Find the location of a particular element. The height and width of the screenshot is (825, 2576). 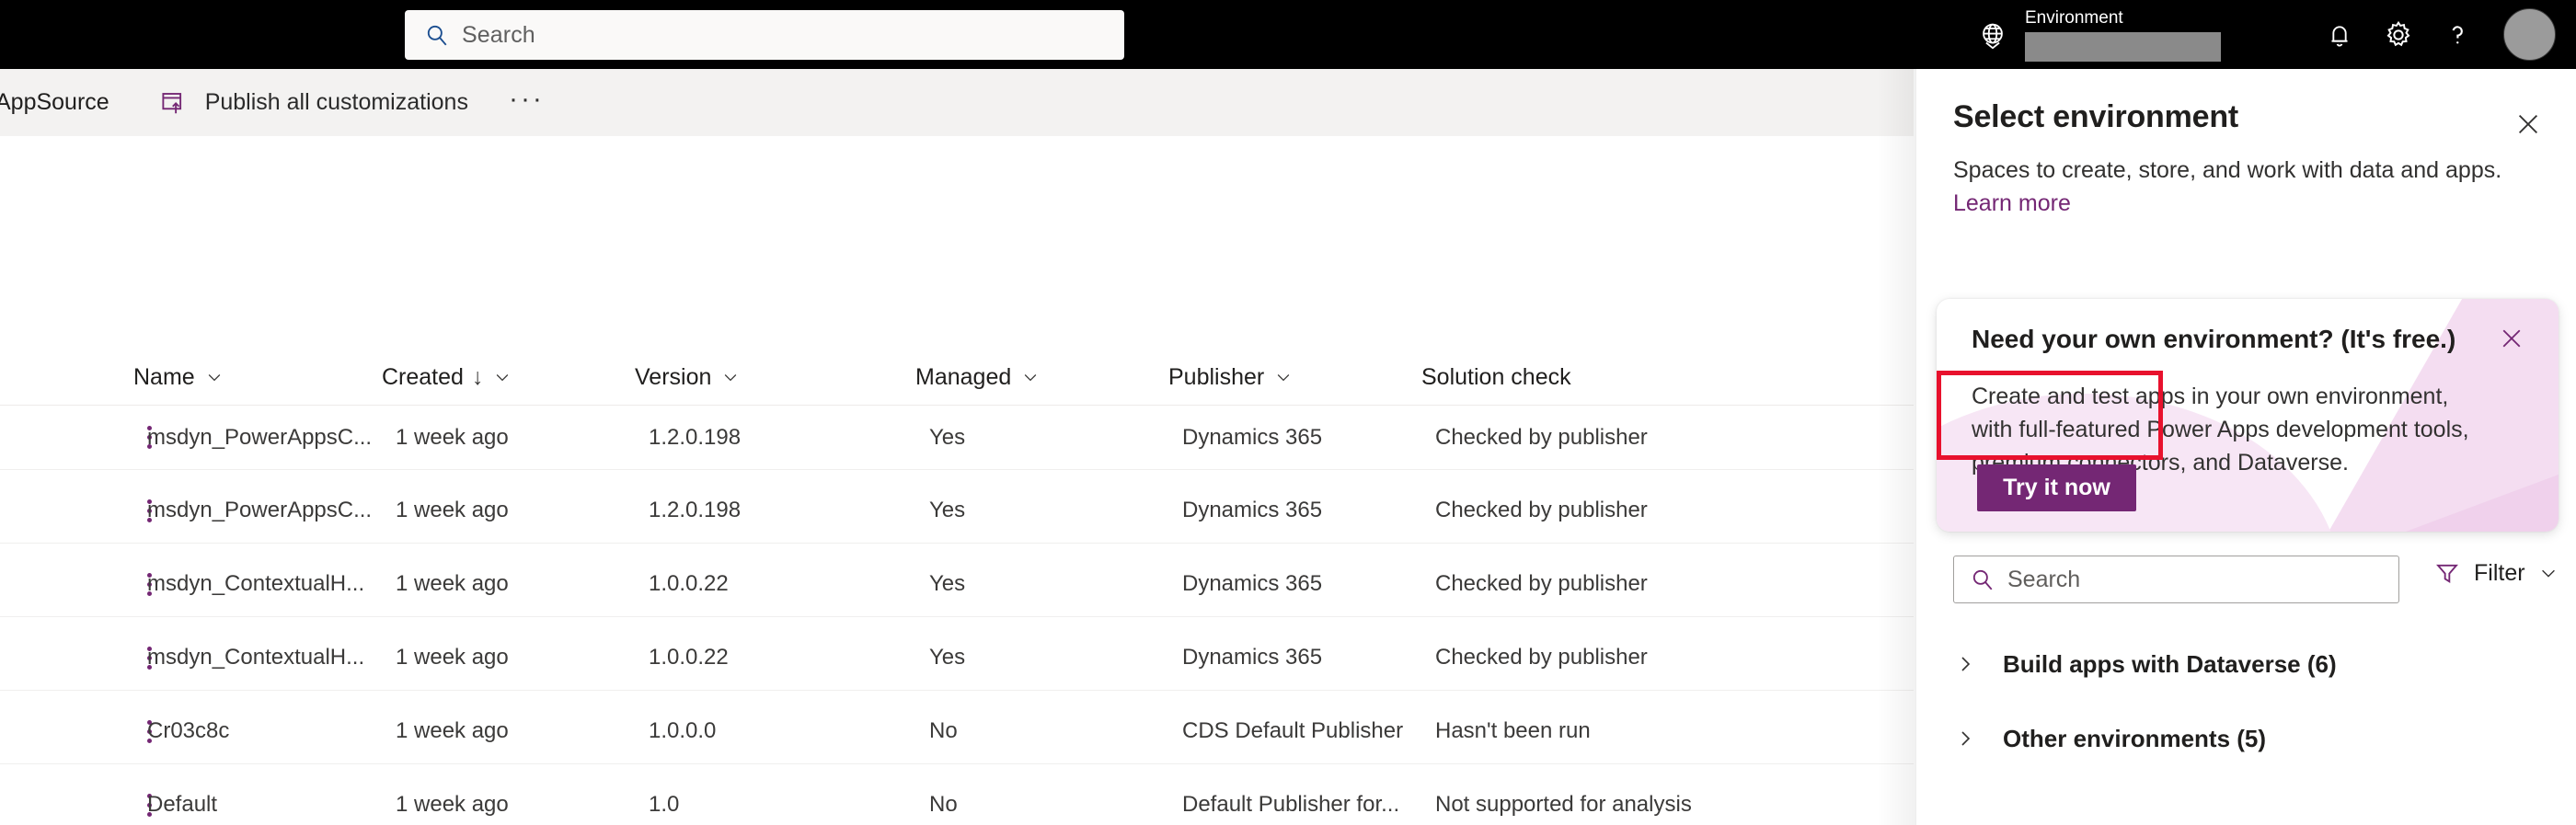

gear-icon is located at coordinates (2398, 35).